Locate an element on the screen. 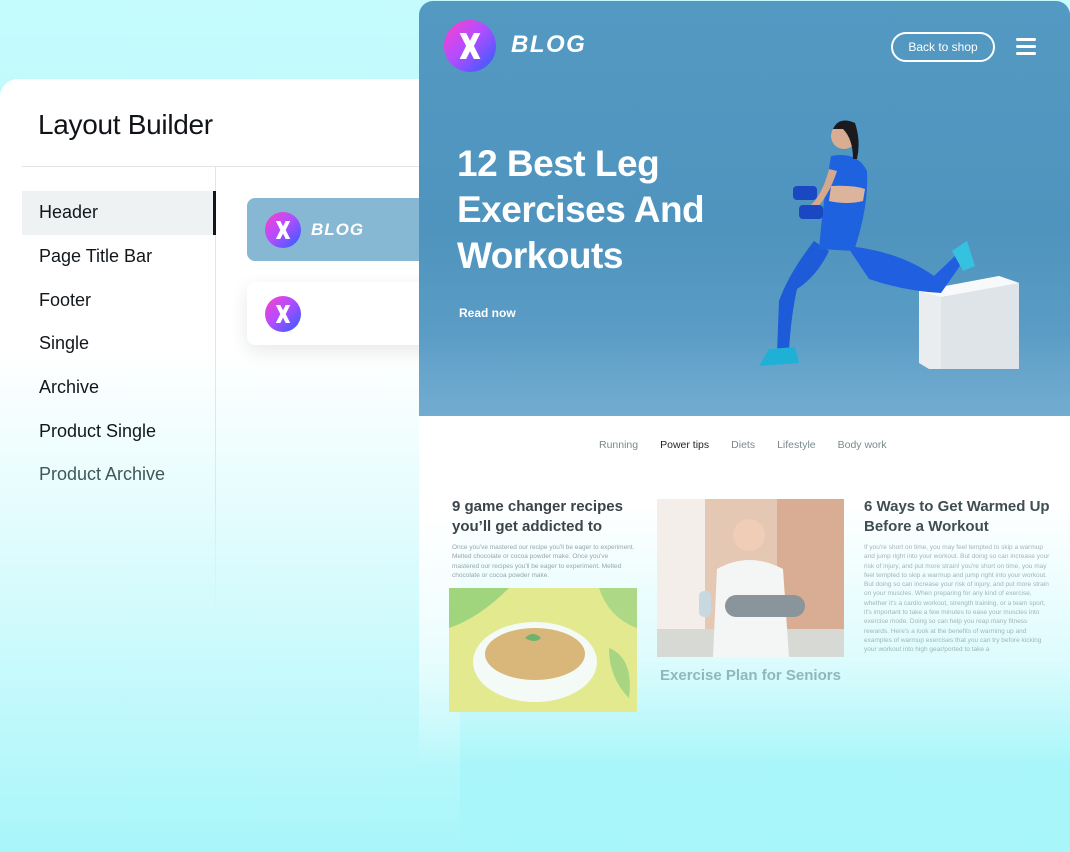  nav-item-header: Header is located at coordinates (119, 213).